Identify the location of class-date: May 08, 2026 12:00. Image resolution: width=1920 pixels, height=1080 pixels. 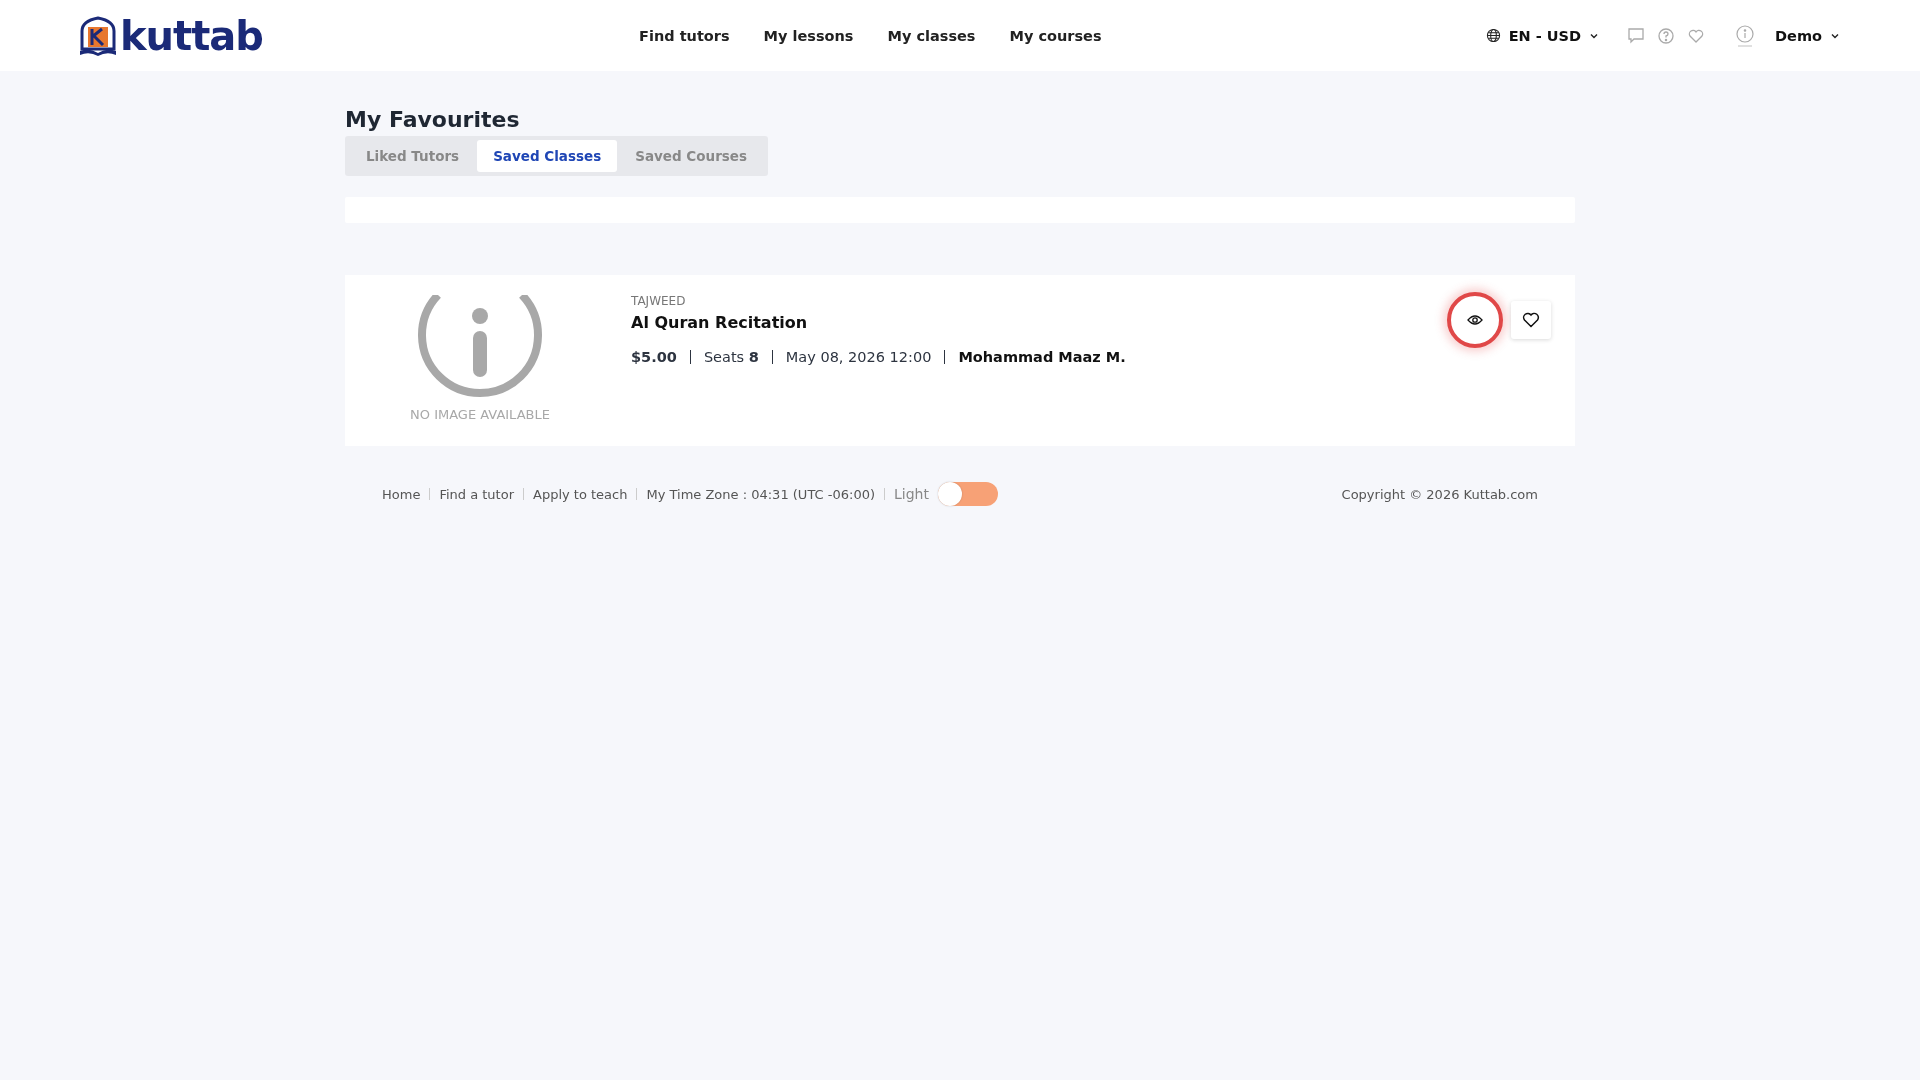
(858, 357).